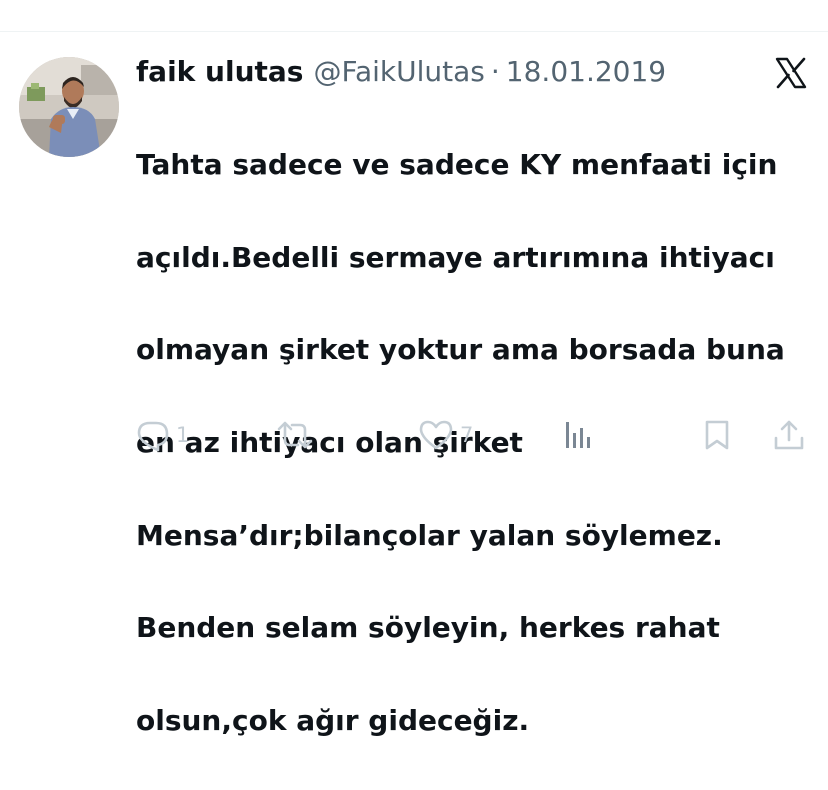 This screenshot has width=828, height=790. I want to click on retweet-button, so click(298, 435).